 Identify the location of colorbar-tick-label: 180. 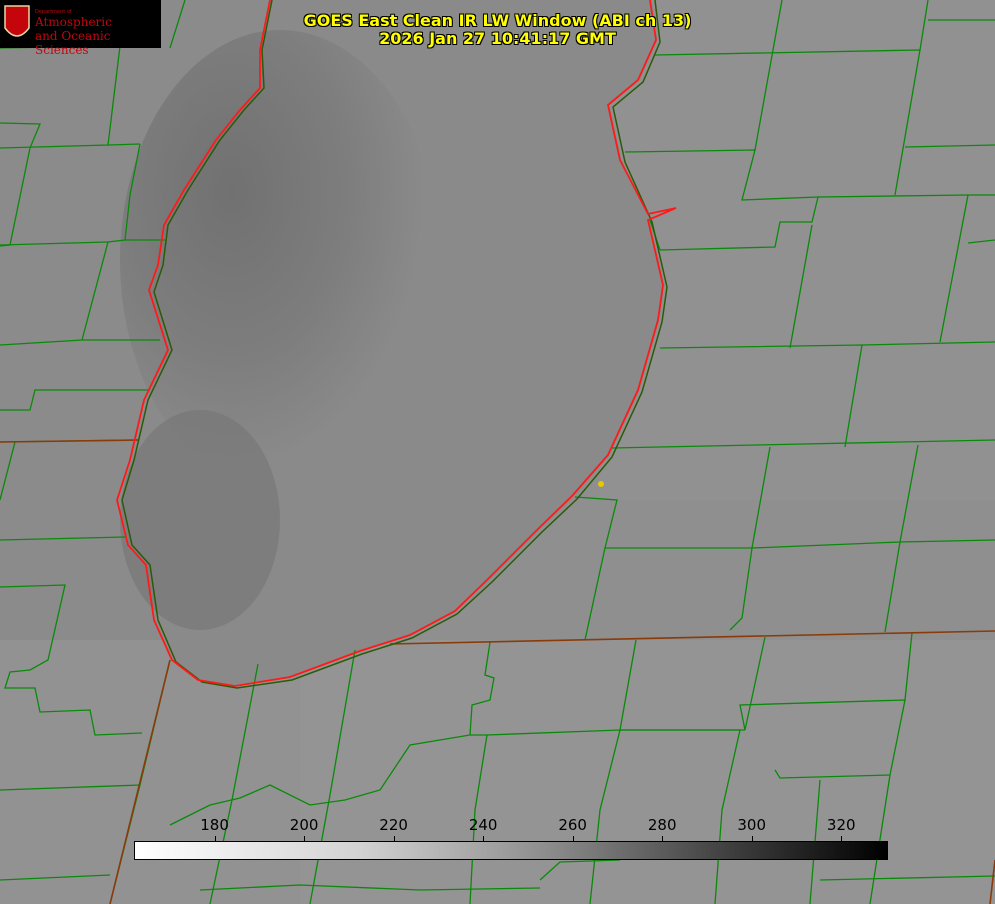
(214, 825).